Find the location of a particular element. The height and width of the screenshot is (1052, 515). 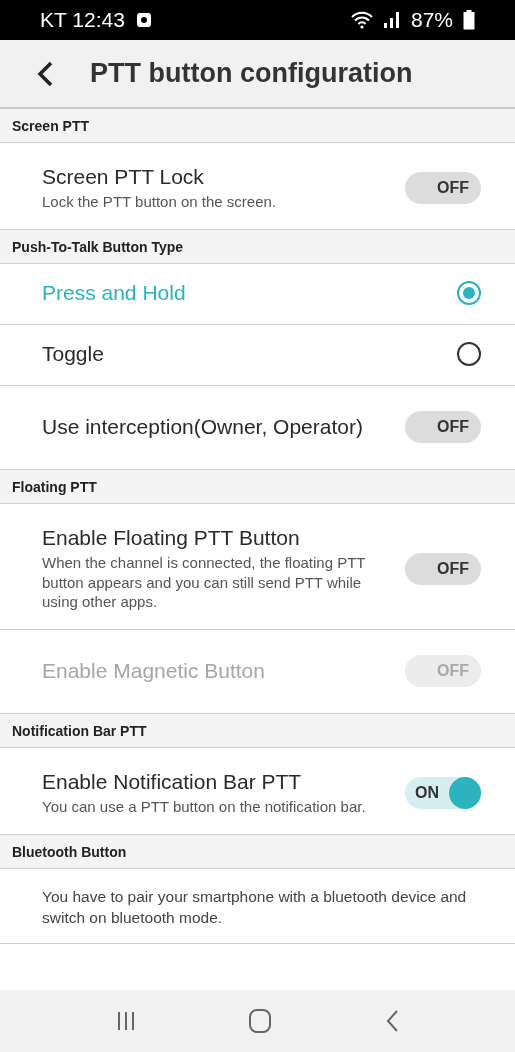

setting-description: Lock the PTT button on the screen. is located at coordinates (159, 202).